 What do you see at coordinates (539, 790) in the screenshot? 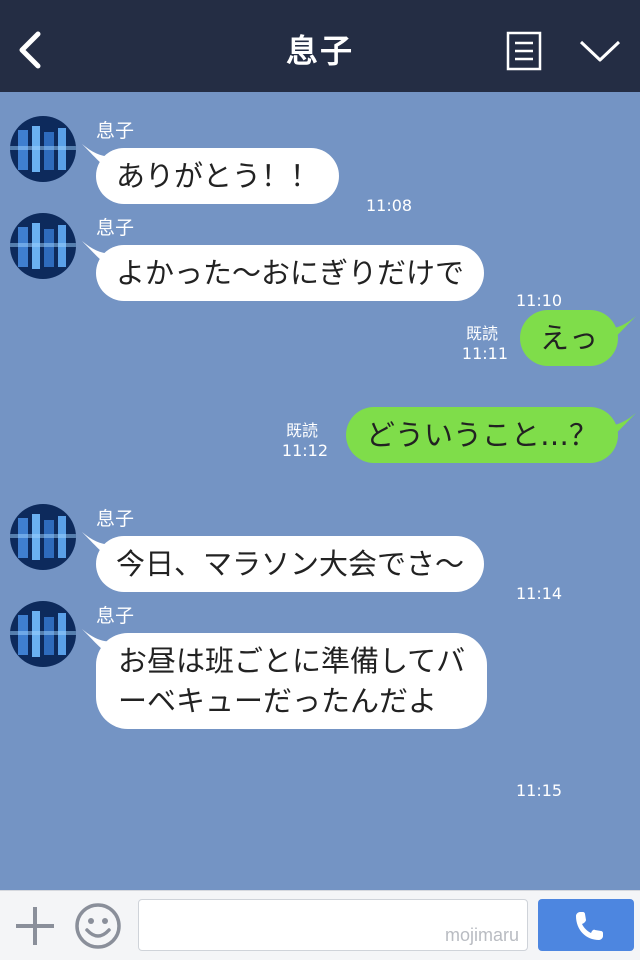
I see `message-time: 11:15` at bounding box center [539, 790].